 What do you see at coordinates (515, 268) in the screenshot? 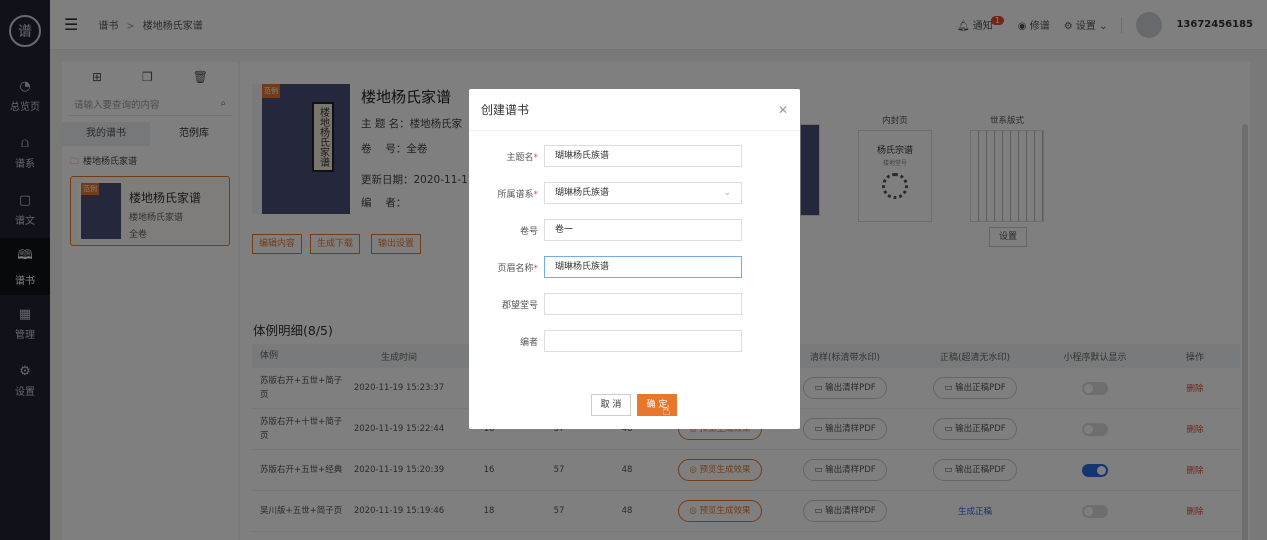
I see `field-label-text: 页眉名称` at bounding box center [515, 268].